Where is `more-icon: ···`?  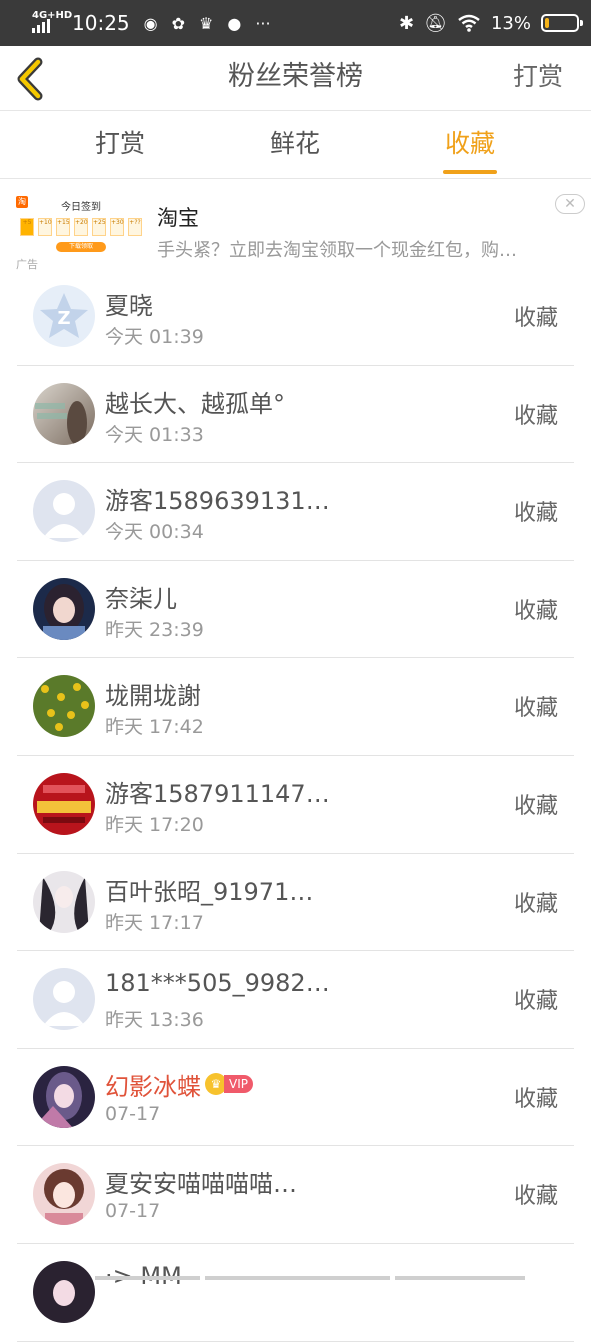
more-icon: ··· is located at coordinates (262, 23).